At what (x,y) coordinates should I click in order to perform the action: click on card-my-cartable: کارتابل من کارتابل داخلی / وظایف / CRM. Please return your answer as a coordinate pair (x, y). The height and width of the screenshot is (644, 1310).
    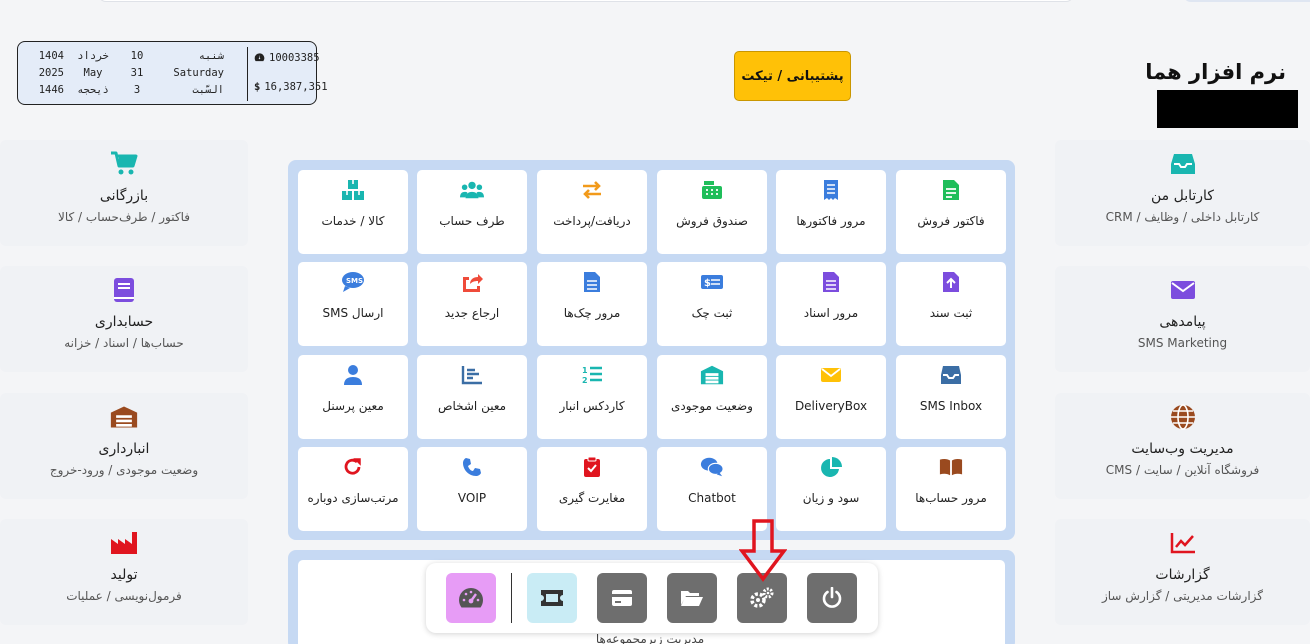
    Looking at the image, I should click on (1182, 193).